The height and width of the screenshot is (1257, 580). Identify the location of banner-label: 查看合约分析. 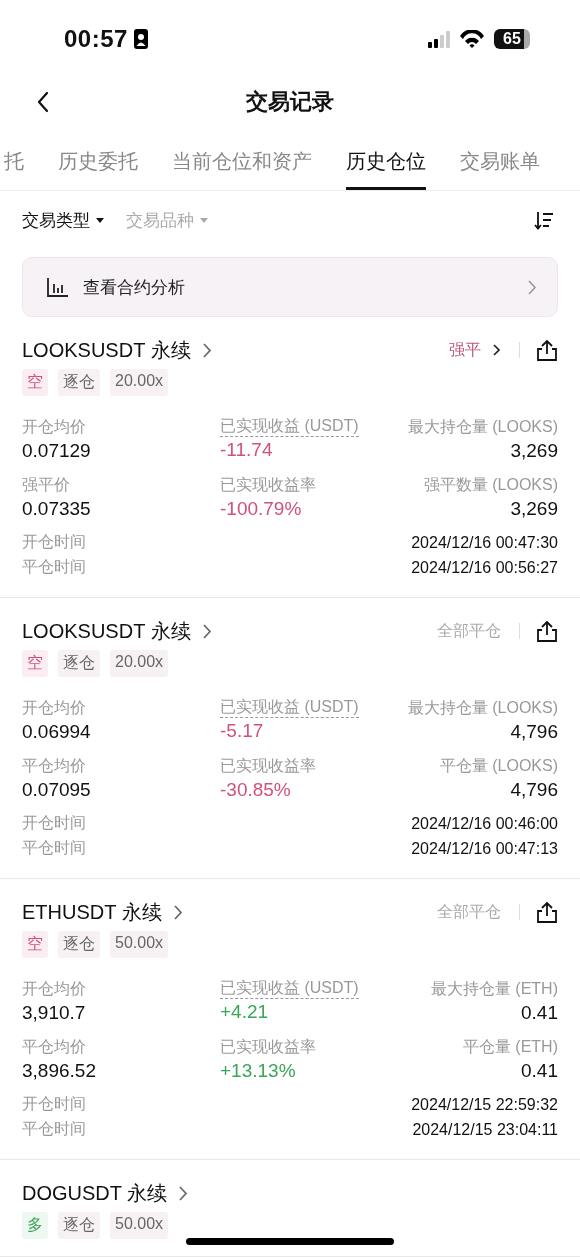
(134, 287).